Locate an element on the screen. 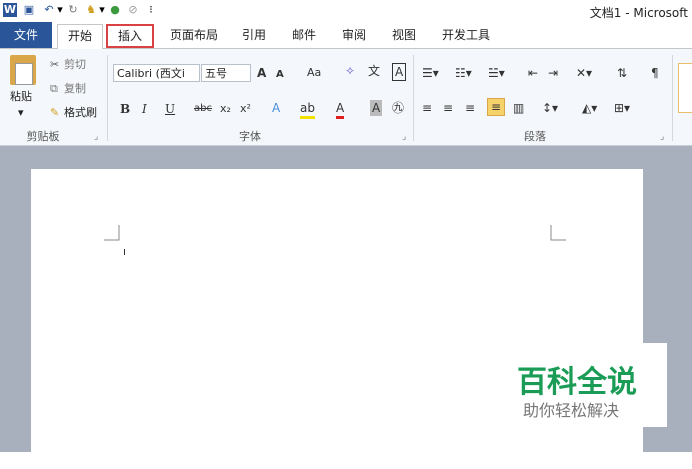  phonetic-guide-icon: 文 is located at coordinates (374, 71).